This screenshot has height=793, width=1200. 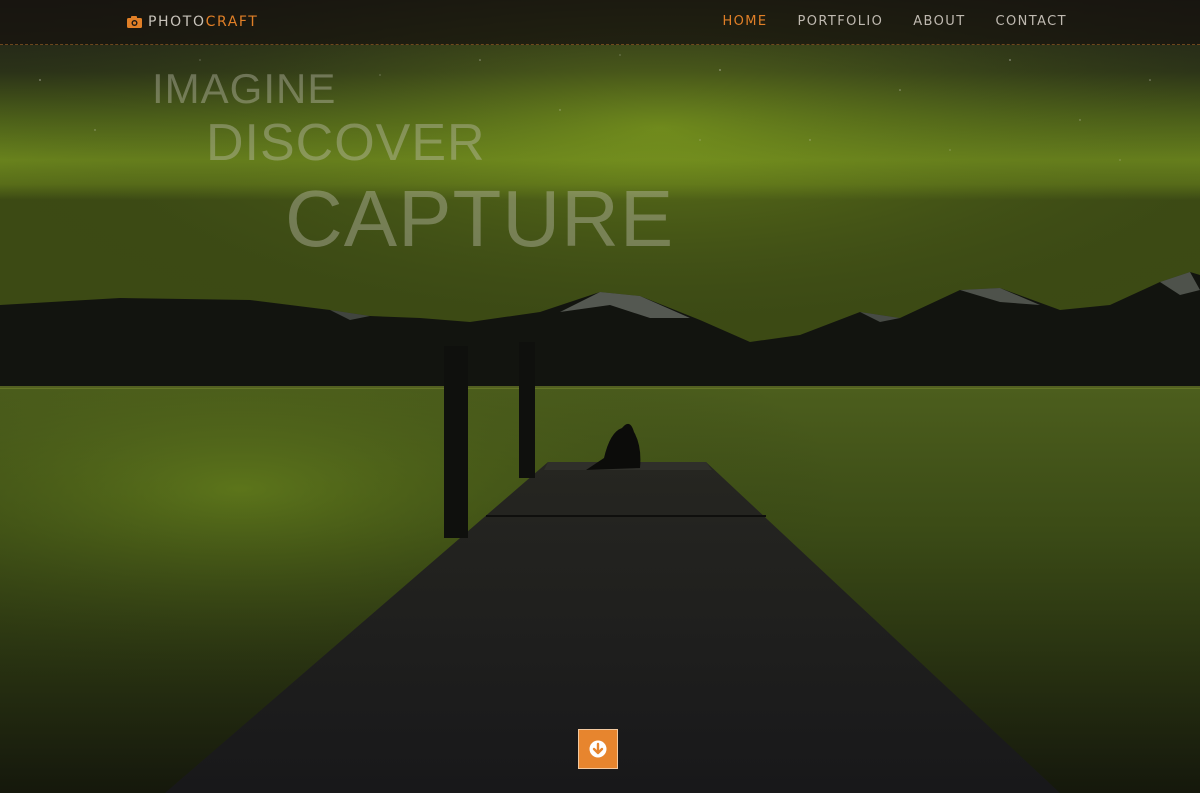 What do you see at coordinates (134, 22) in the screenshot?
I see `camera-icon` at bounding box center [134, 22].